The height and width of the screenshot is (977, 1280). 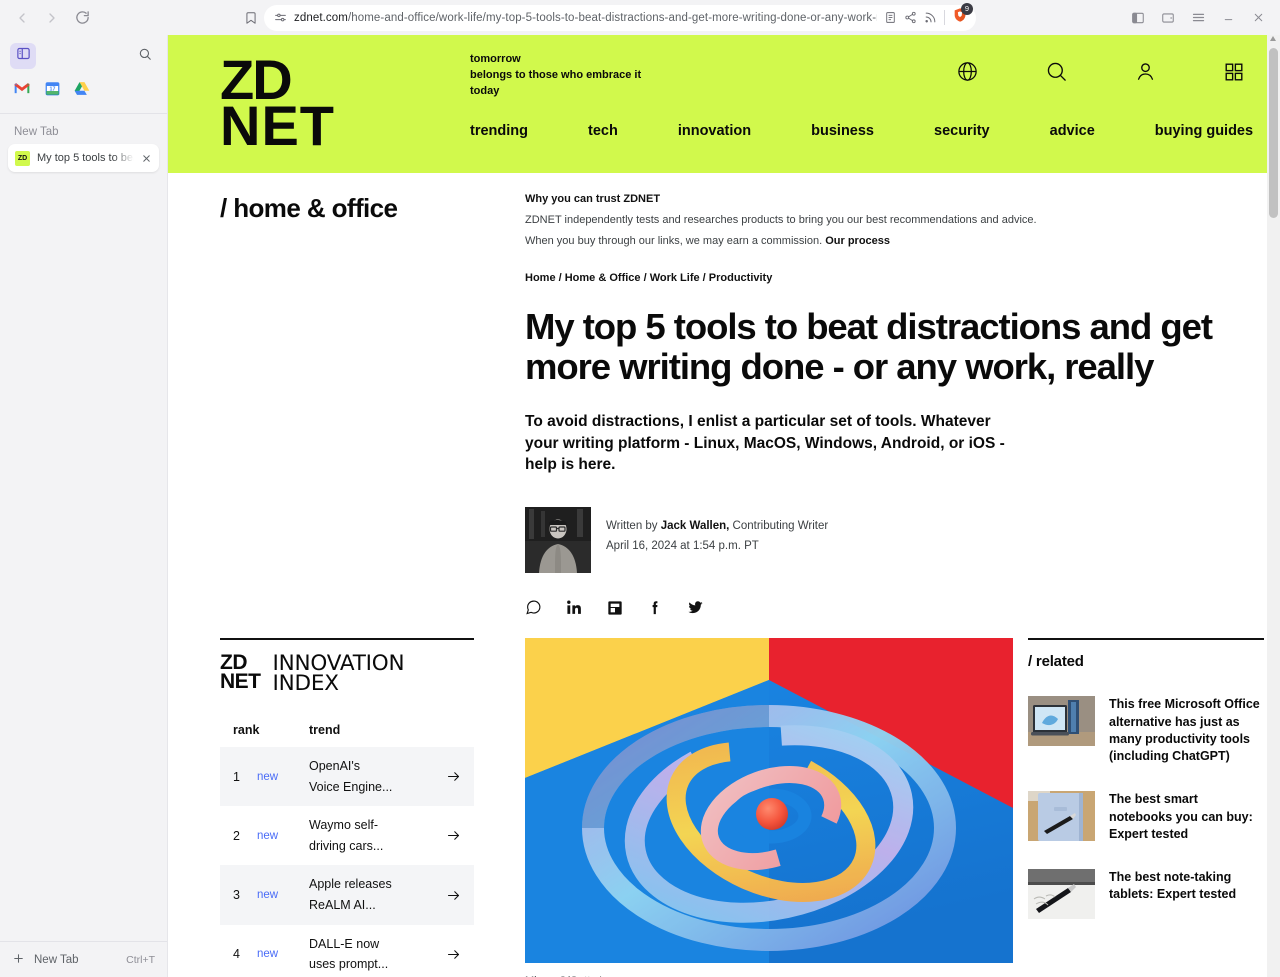 What do you see at coordinates (1273, 506) in the screenshot?
I see `page-scrollbar` at bounding box center [1273, 506].